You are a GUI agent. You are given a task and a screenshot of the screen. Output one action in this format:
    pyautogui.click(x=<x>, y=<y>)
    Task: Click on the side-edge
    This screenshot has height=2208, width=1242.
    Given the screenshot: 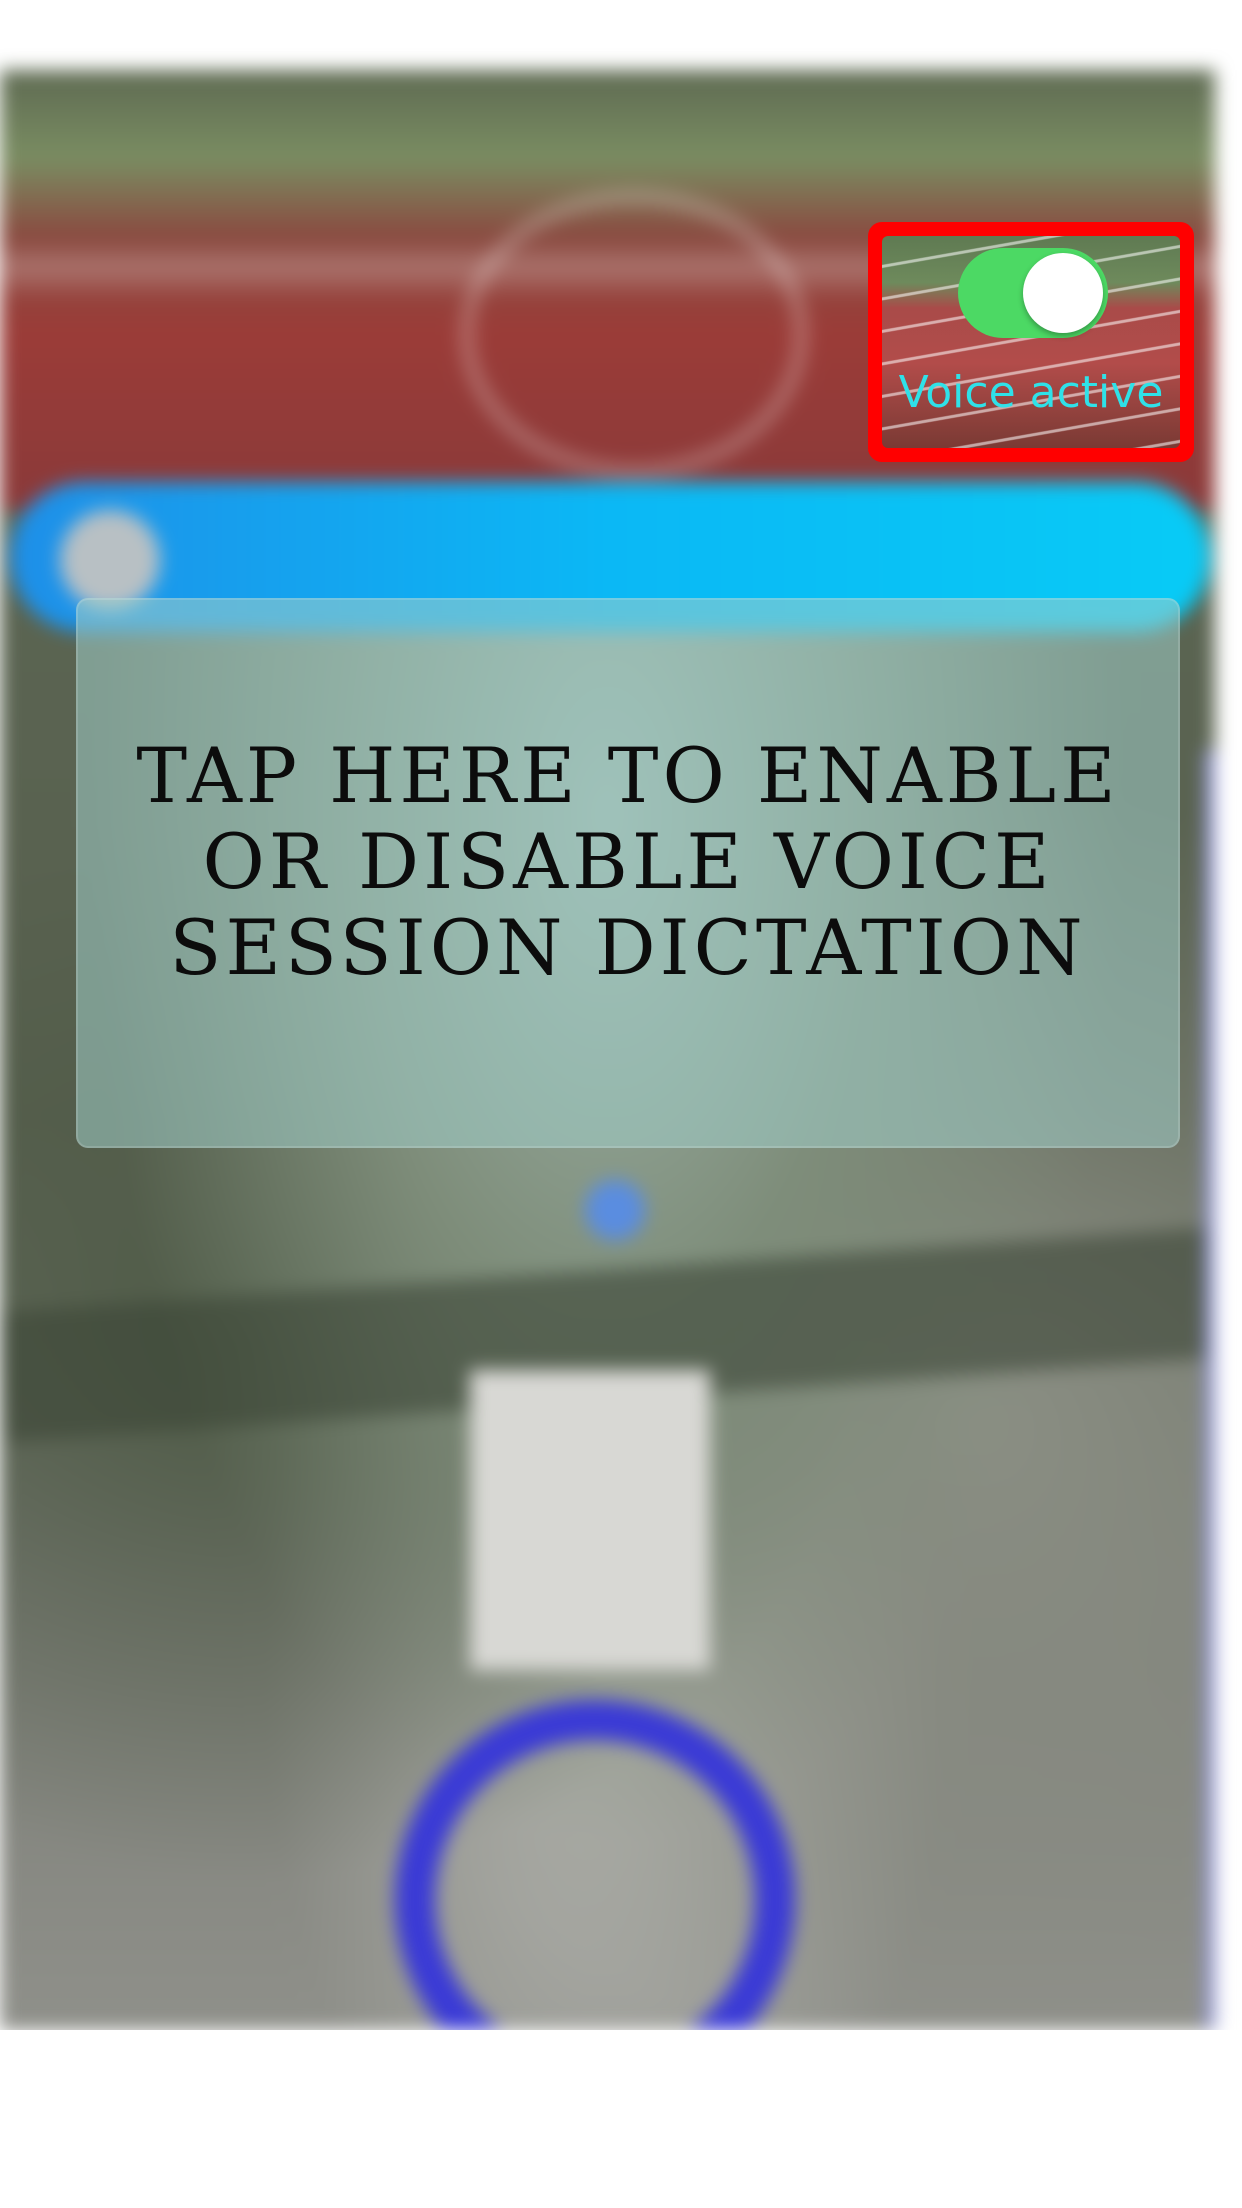 What is the action you would take?
    pyautogui.click(x=1210, y=1390)
    